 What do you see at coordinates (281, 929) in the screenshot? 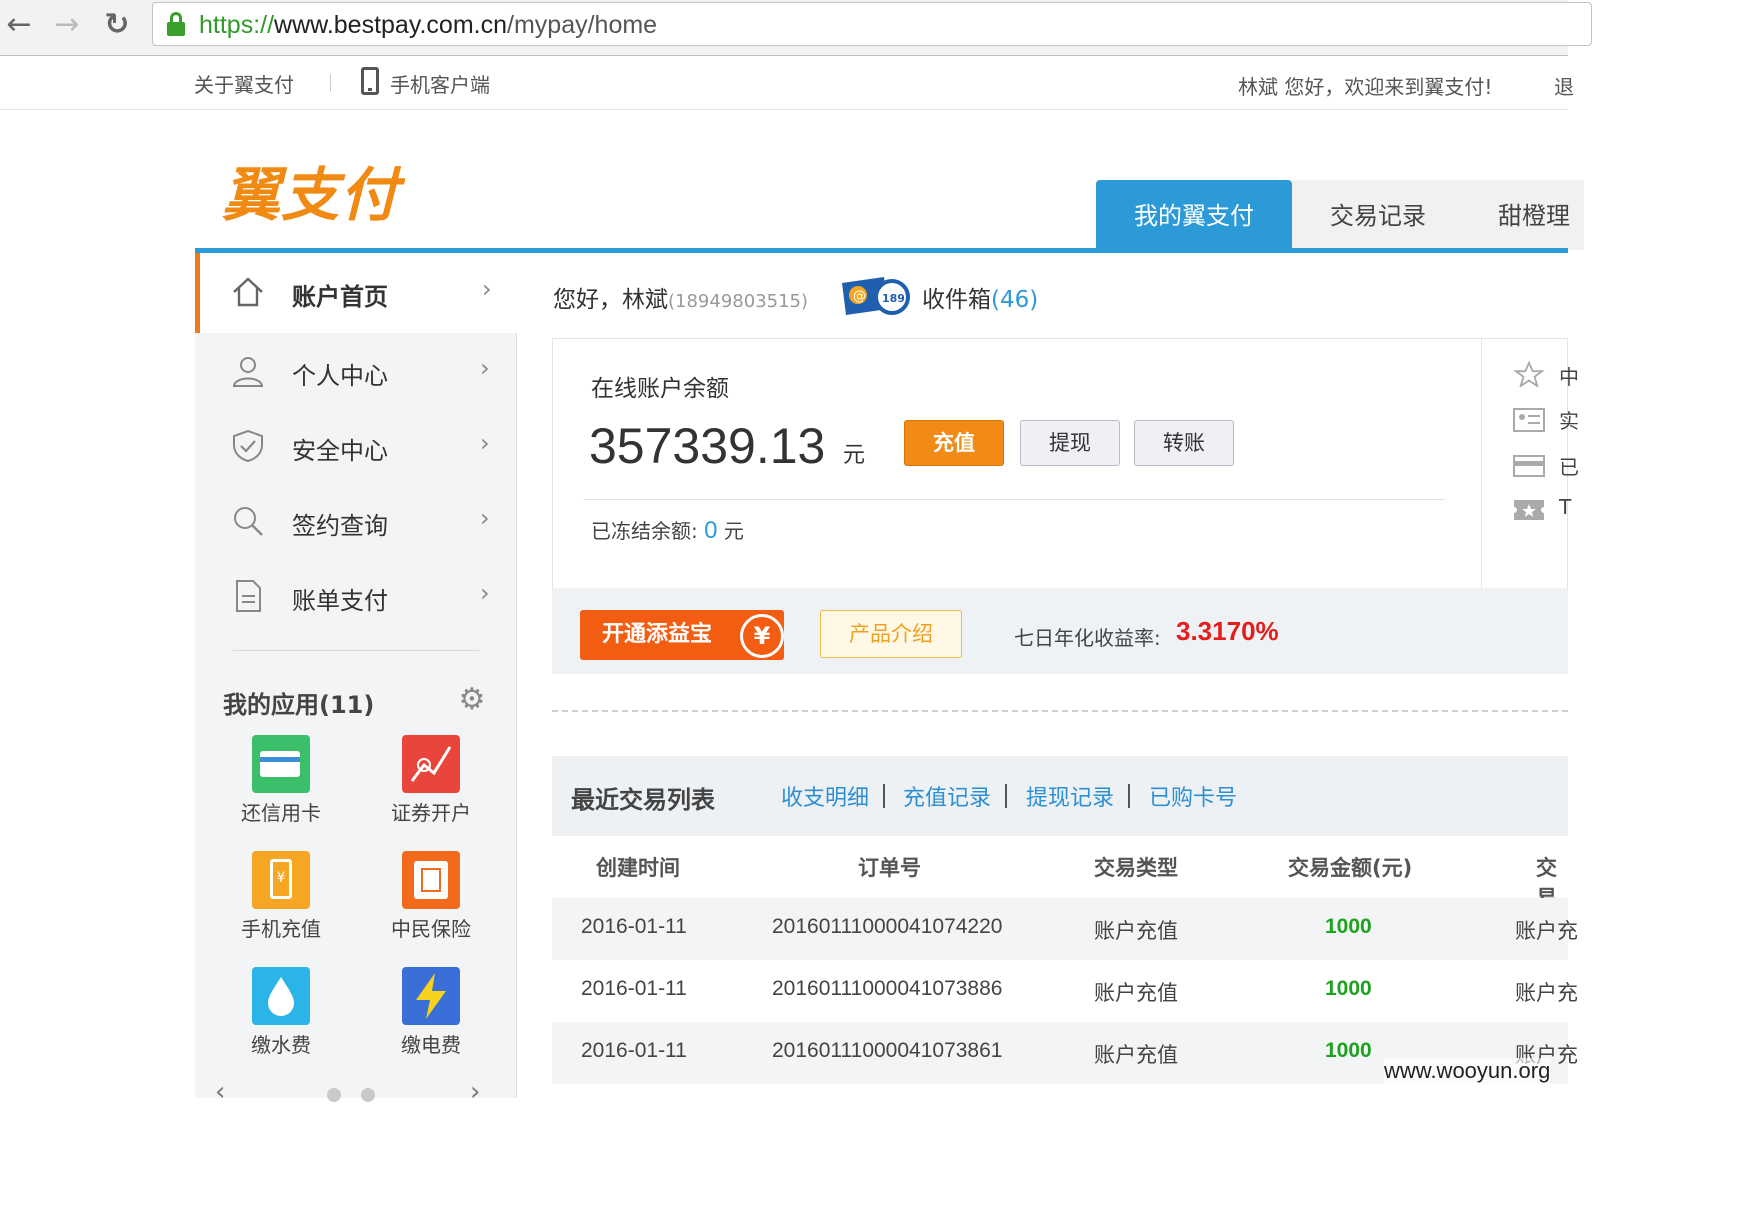
I see `app-label: 手机充值` at bounding box center [281, 929].